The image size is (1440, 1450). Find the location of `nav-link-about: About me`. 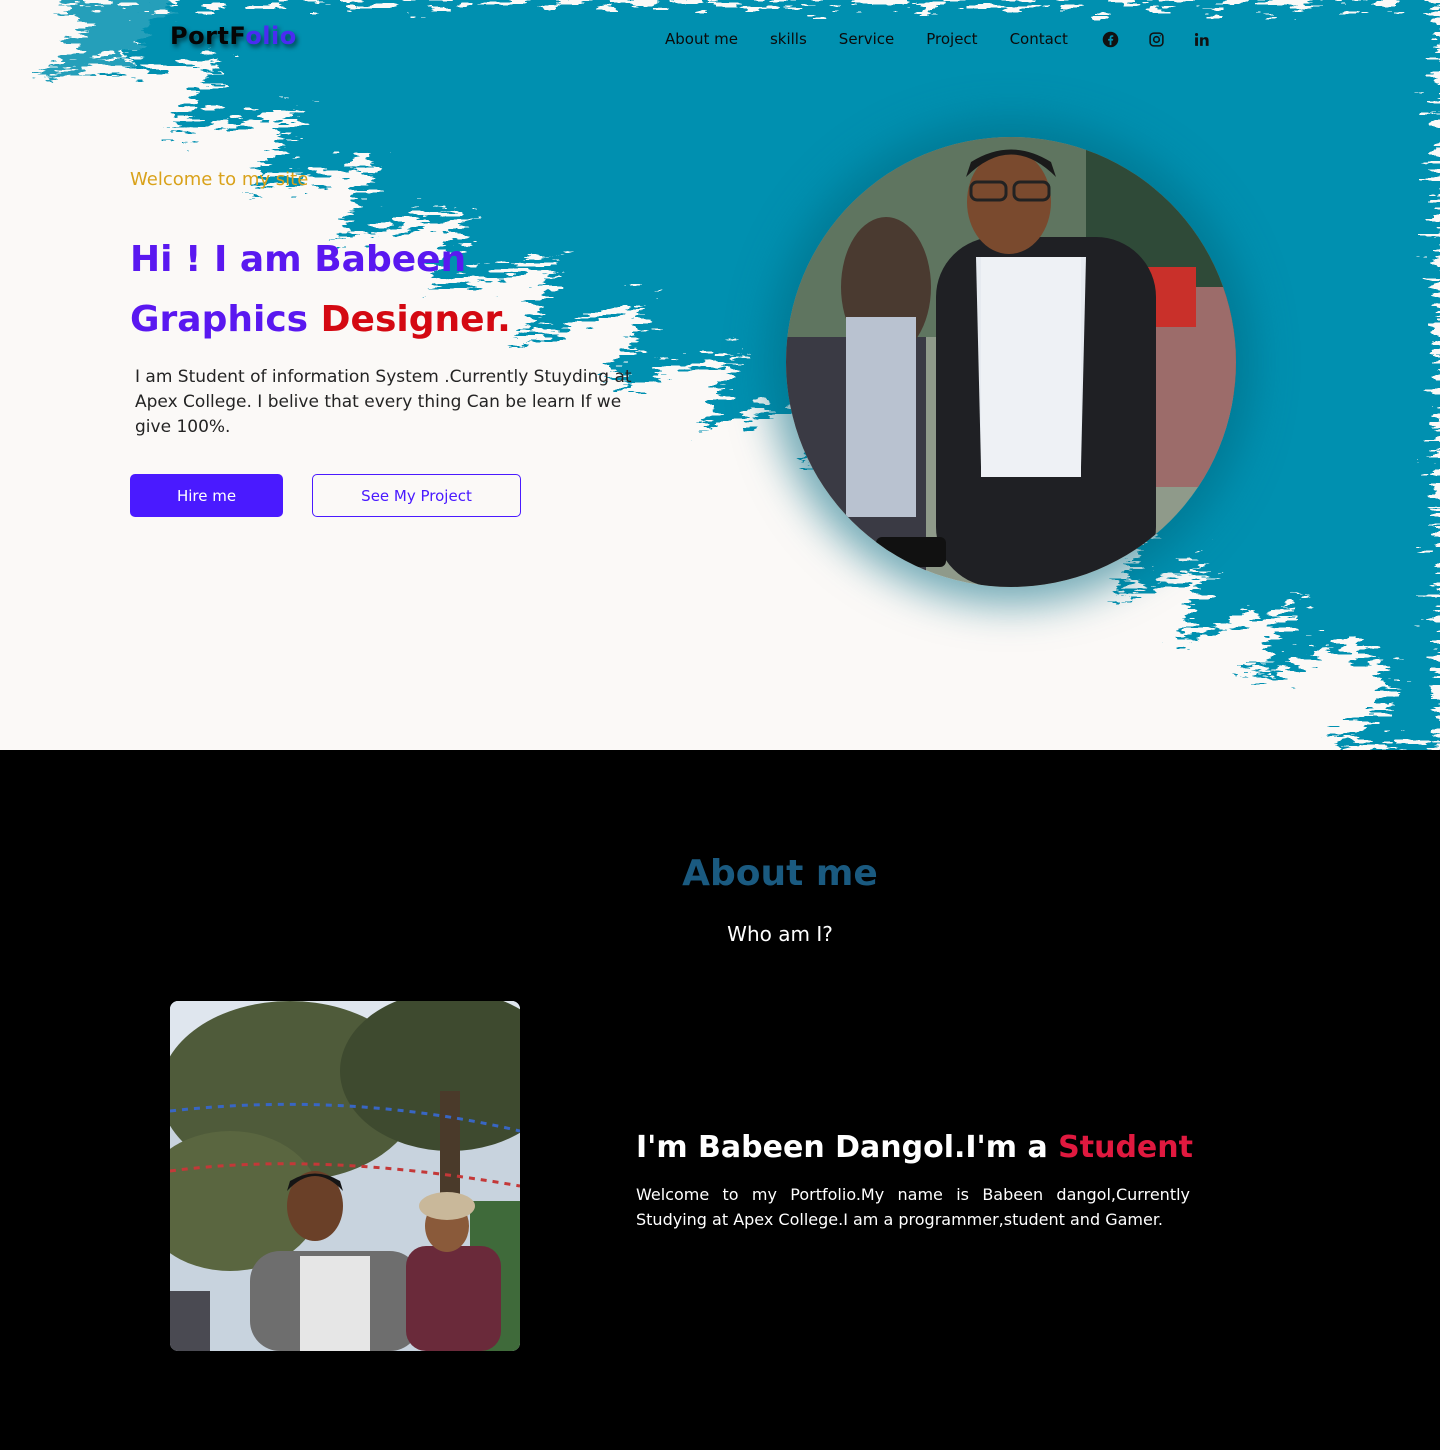

nav-link-about: About me is located at coordinates (701, 39).